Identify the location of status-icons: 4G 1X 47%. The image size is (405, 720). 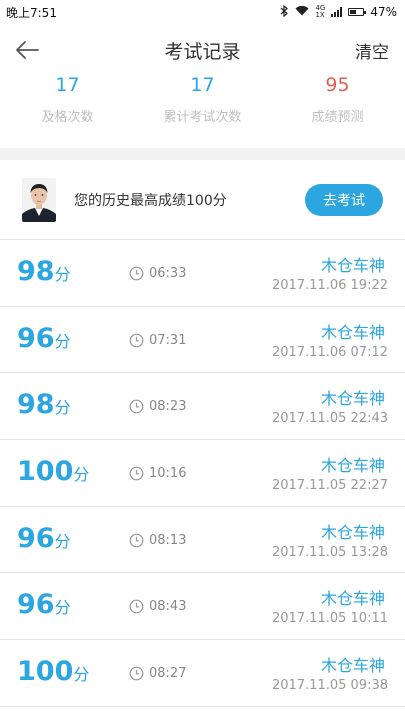
(338, 12).